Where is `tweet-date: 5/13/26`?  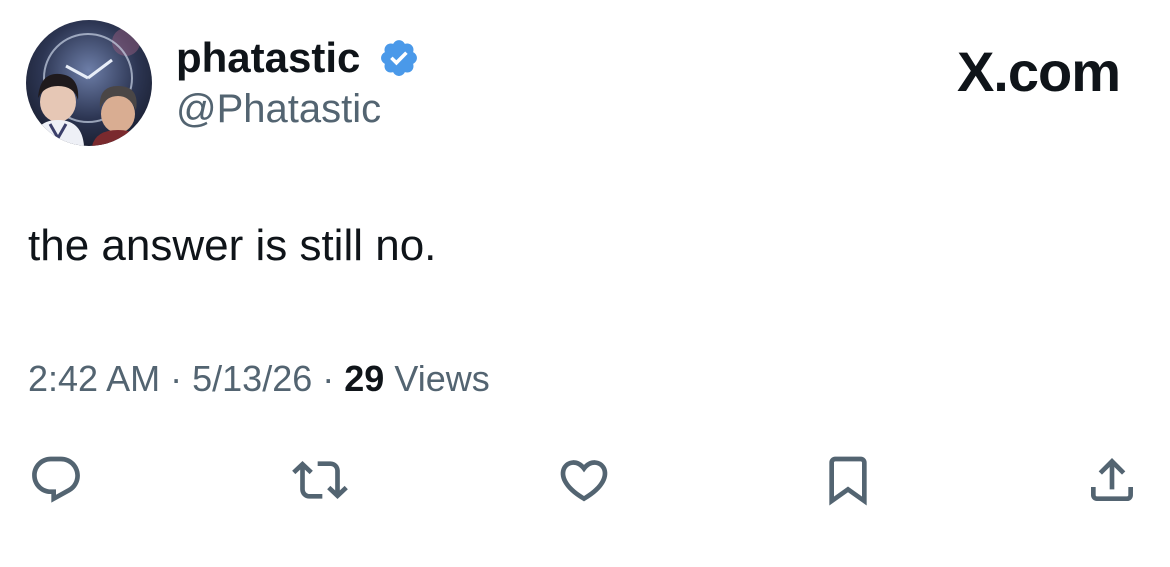
tweet-date: 5/13/26 is located at coordinates (252, 378).